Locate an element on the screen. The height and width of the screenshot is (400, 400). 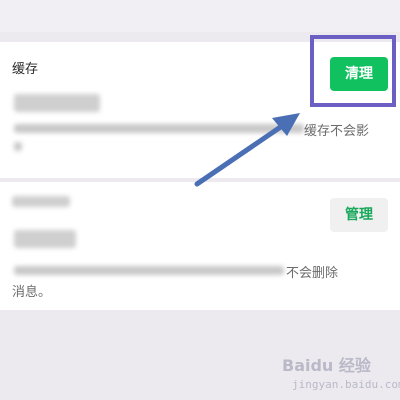
watermark-url: jingyan.baidu.com is located at coordinates (346, 384).